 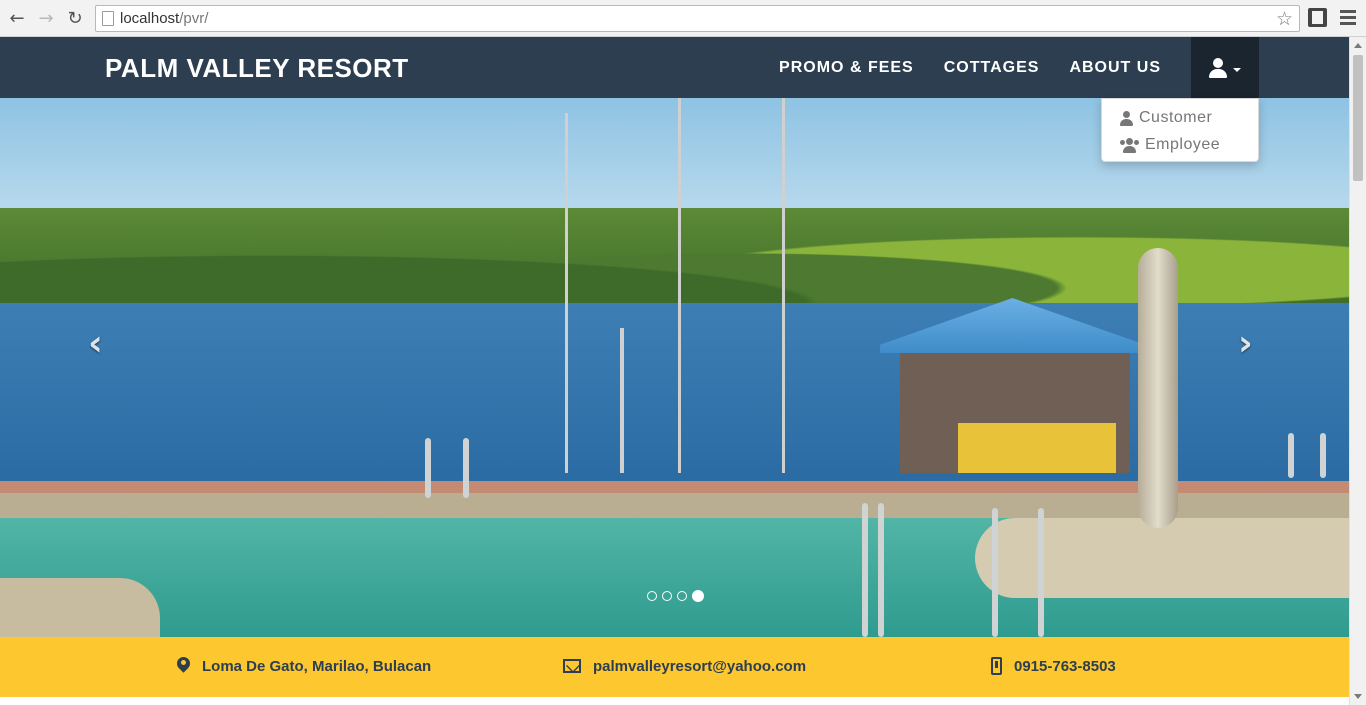 What do you see at coordinates (572, 666) in the screenshot?
I see `envelope-icon` at bounding box center [572, 666].